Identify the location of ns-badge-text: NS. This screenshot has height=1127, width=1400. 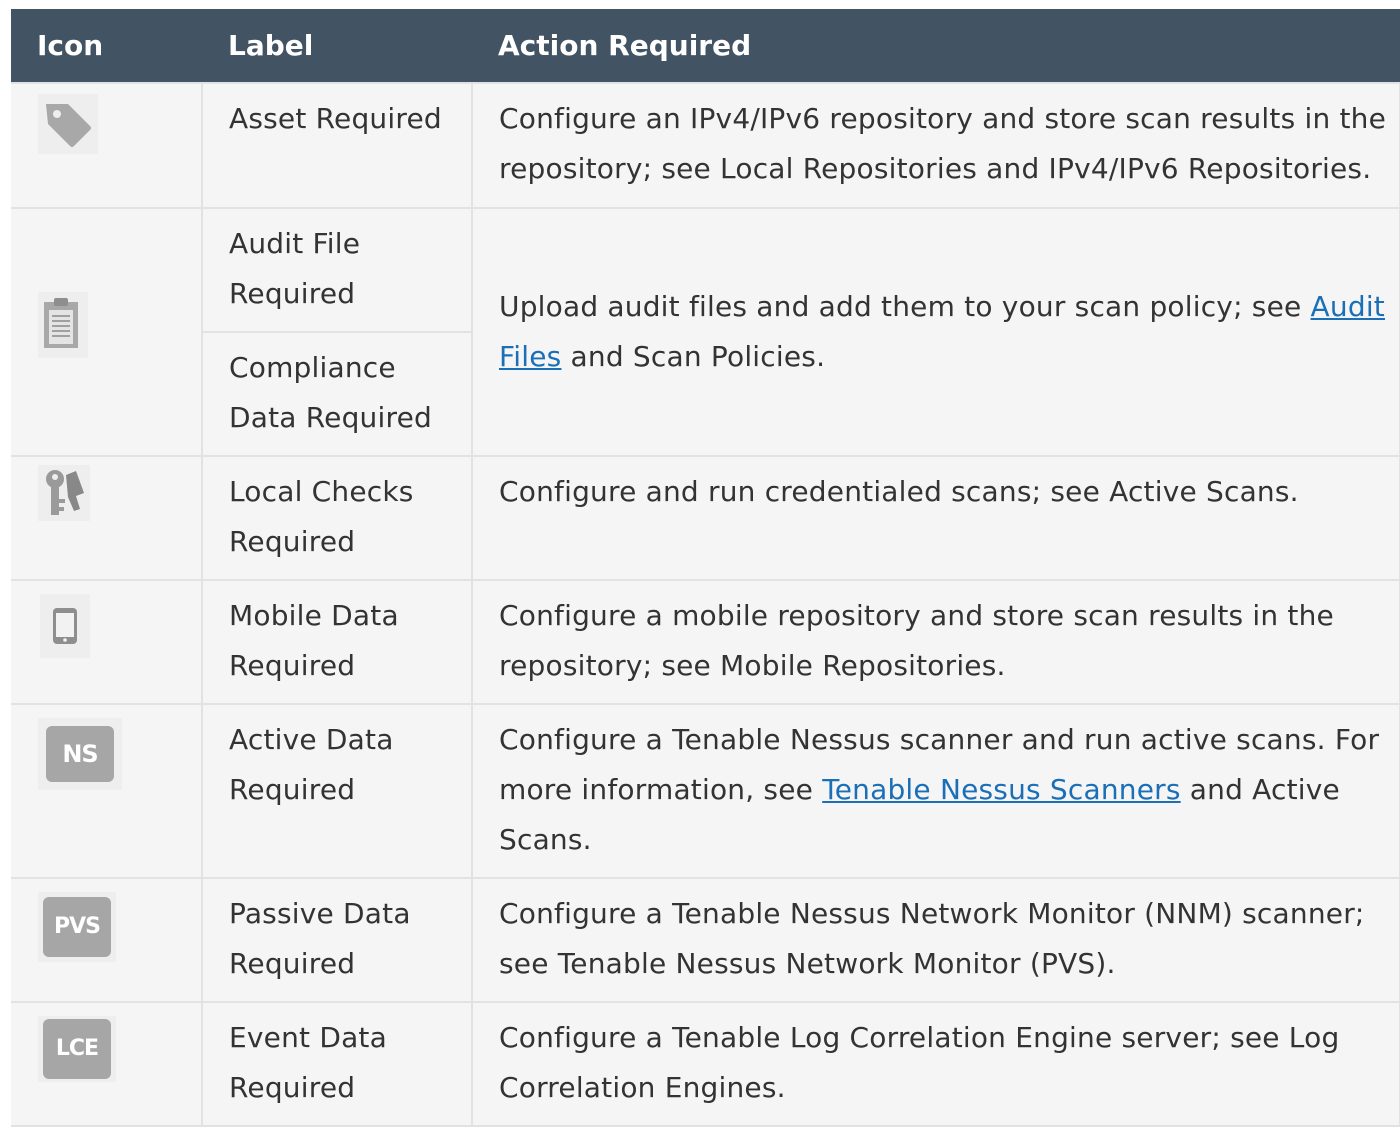
(80, 754).